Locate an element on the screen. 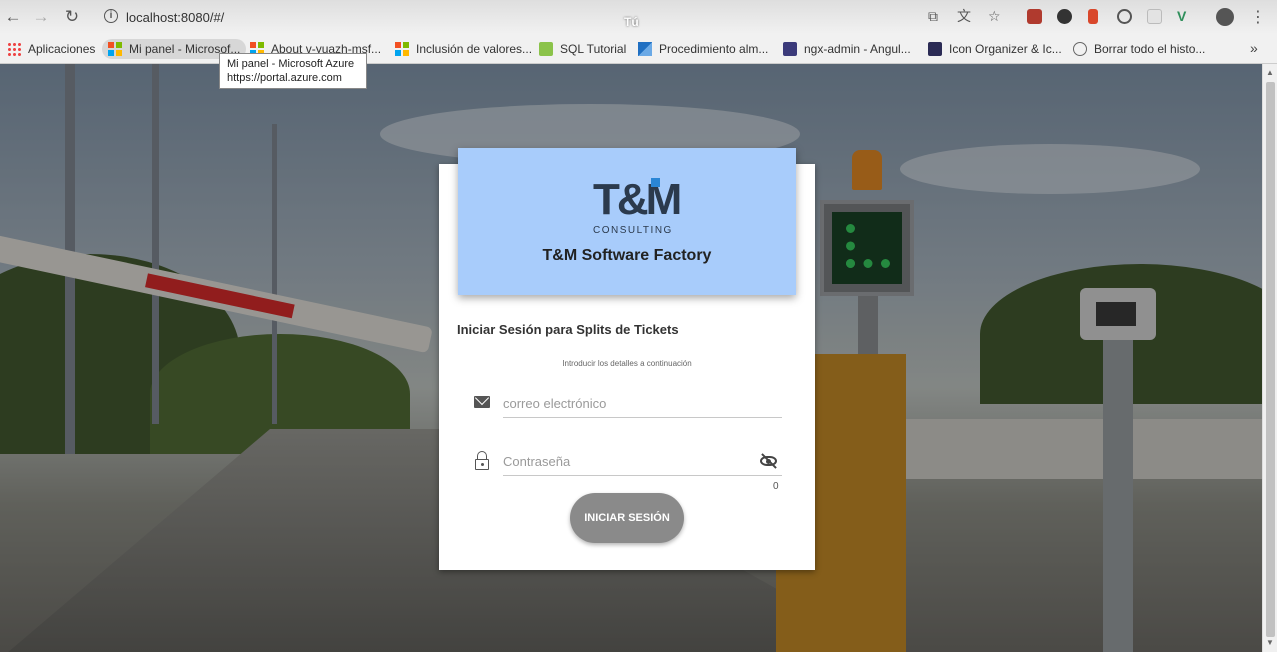 This screenshot has height=652, width=1277. bookmark-label: SQL Tutorial is located at coordinates (593, 49).